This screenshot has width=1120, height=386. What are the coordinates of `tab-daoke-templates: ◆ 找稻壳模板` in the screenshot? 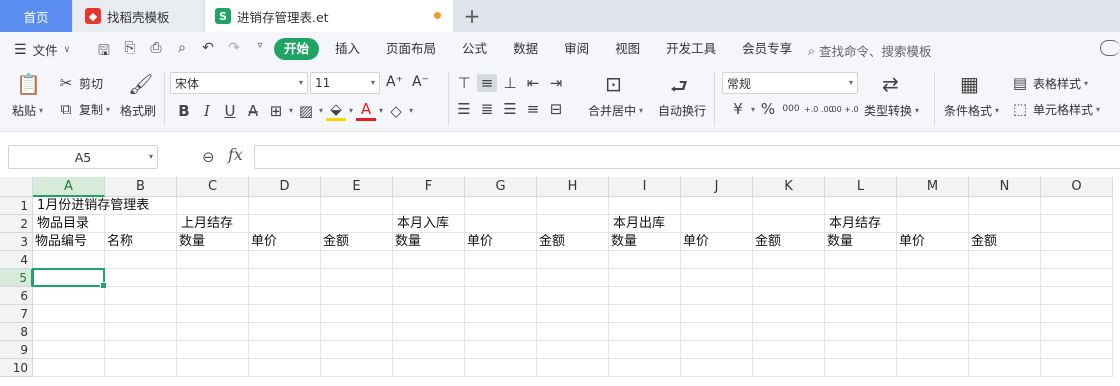 It's located at (138, 16).